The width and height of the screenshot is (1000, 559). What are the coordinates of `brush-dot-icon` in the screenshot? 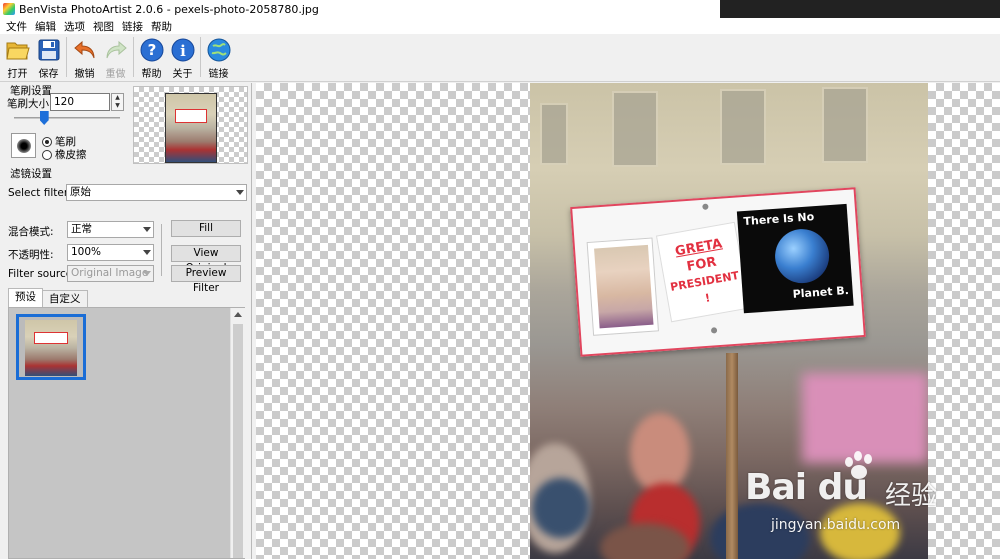 It's located at (23, 145).